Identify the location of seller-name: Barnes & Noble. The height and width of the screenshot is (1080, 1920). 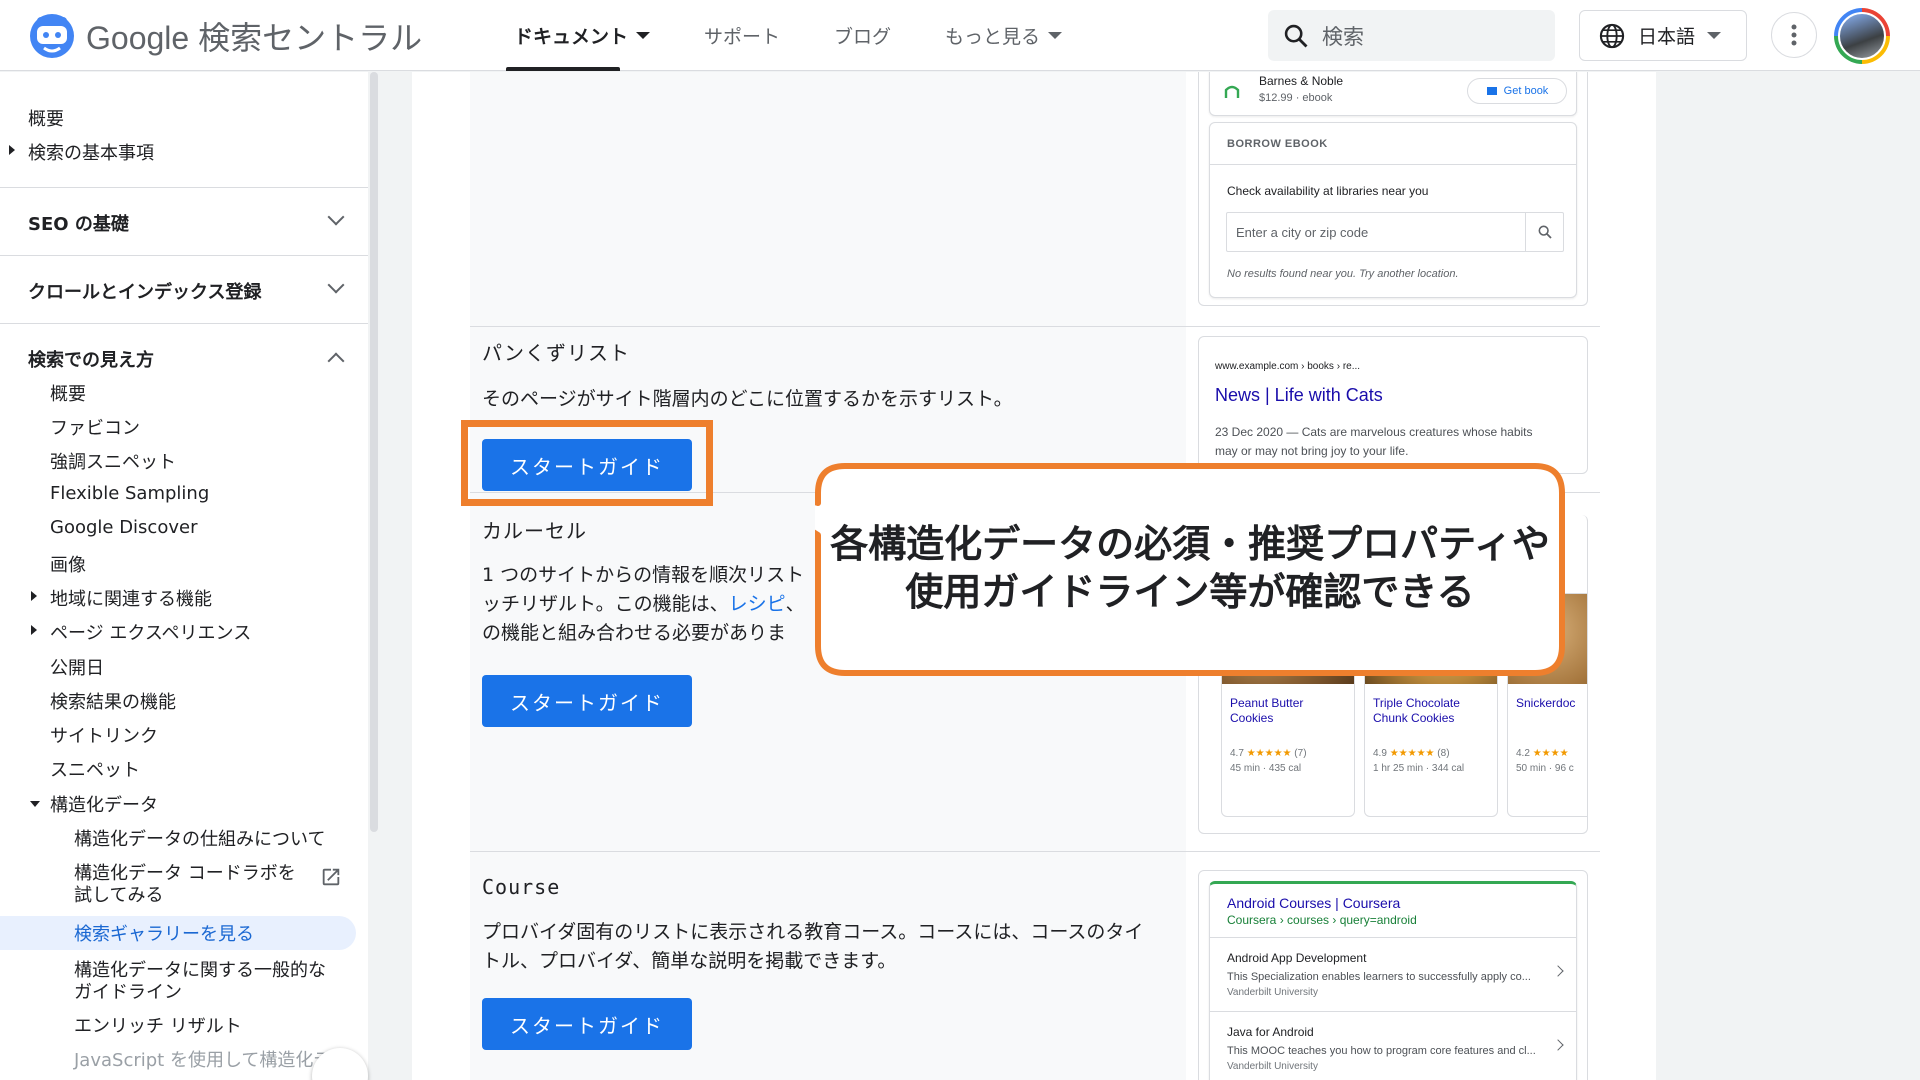
(1301, 81).